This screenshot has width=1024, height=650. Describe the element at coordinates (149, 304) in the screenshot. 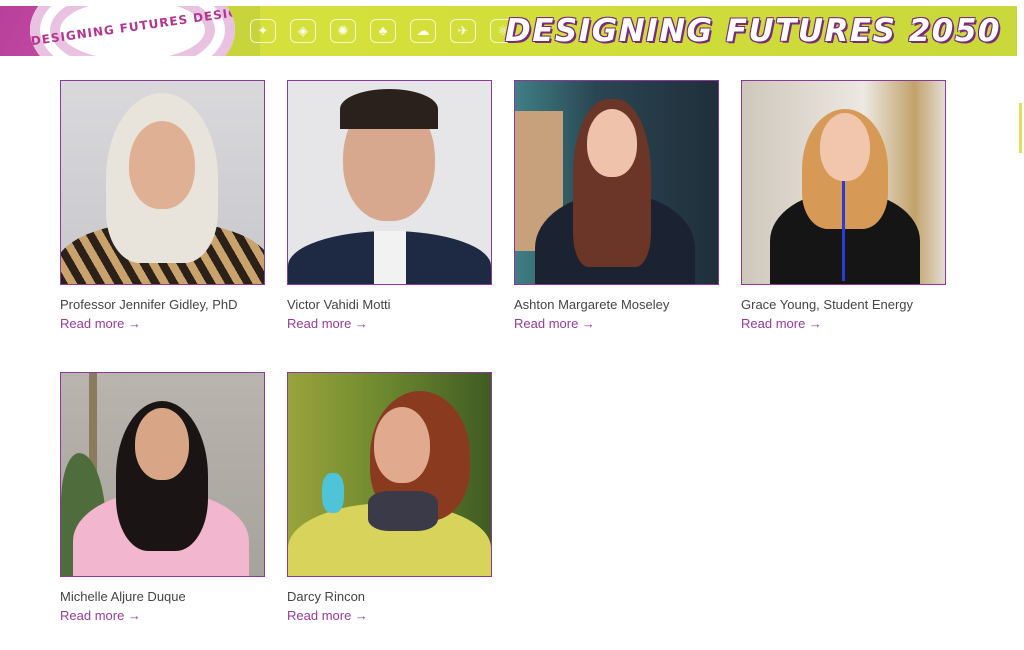

I see `speaker-name: Professor Jennifer Gidley, PhD` at that location.